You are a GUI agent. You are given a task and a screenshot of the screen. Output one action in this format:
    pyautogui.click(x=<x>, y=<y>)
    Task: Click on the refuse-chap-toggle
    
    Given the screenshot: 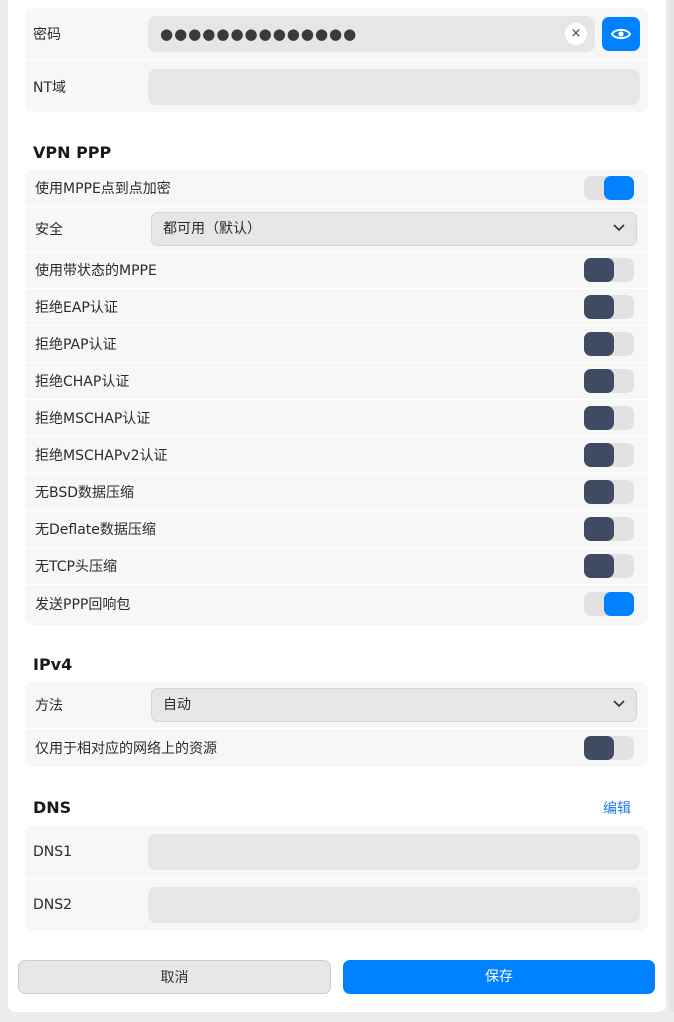 What is the action you would take?
    pyautogui.click(x=609, y=381)
    